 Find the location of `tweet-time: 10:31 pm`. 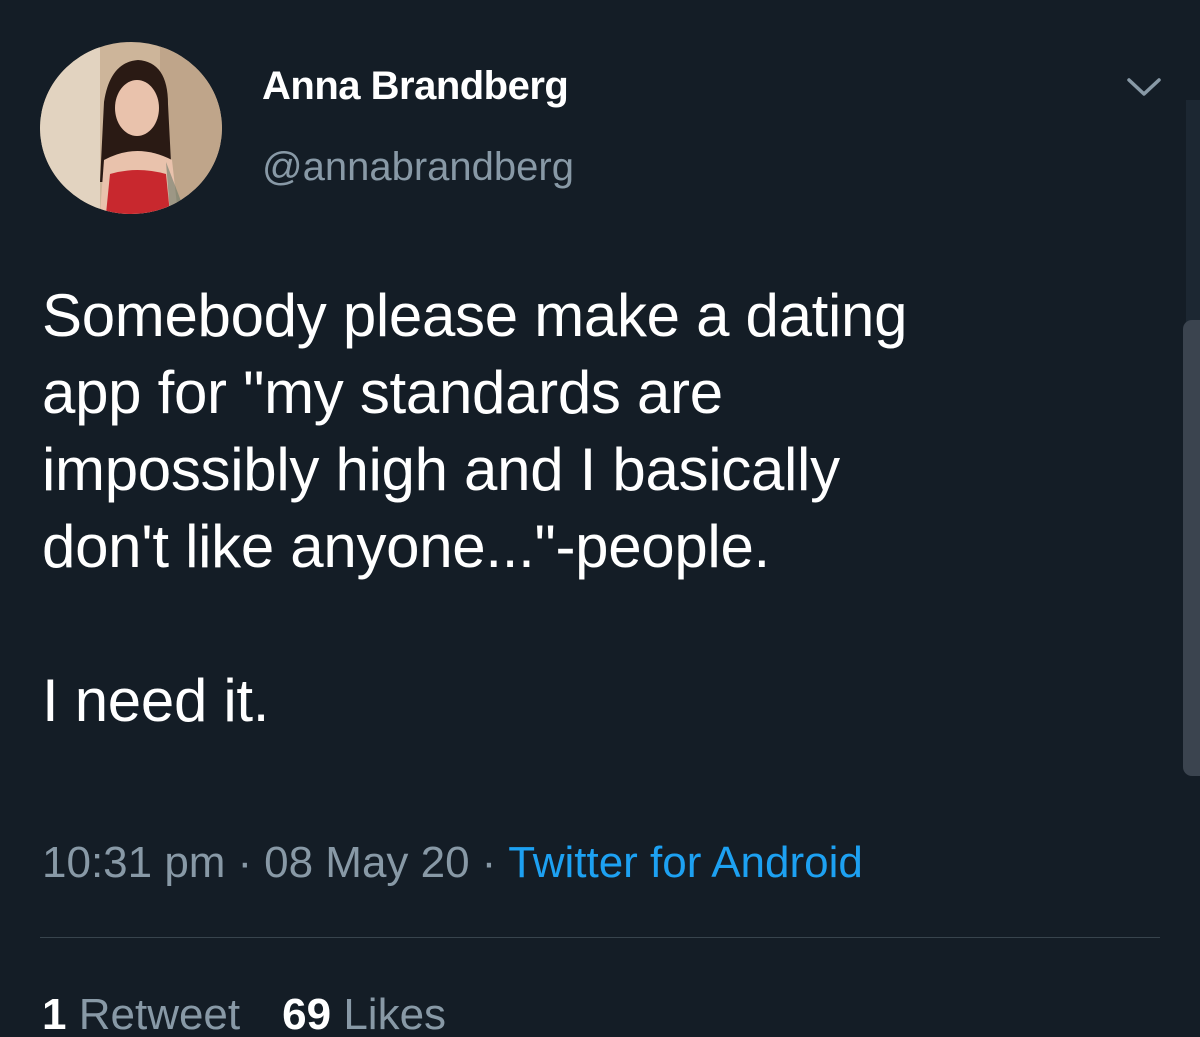

tweet-time: 10:31 pm is located at coordinates (134, 862).